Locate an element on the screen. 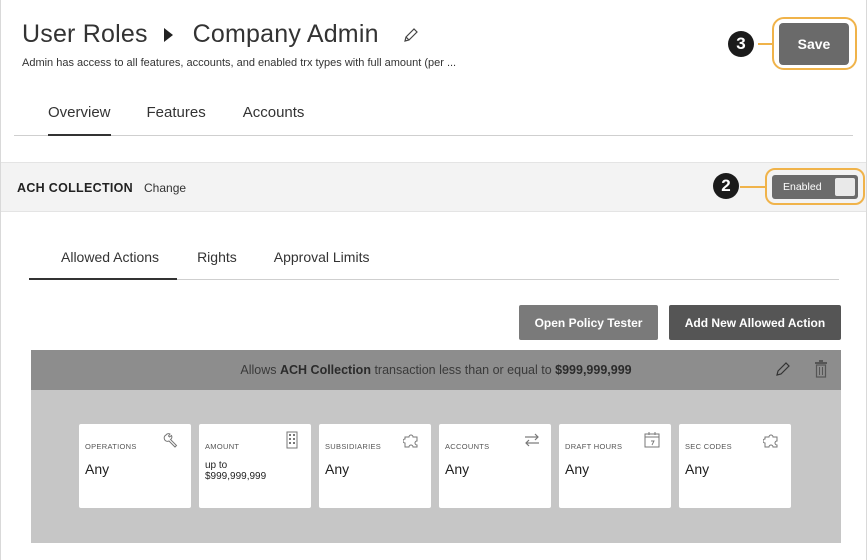 The width and height of the screenshot is (867, 560). sub-tabs: Allowed Actions Rights Approval Limits is located at coordinates (434, 258).